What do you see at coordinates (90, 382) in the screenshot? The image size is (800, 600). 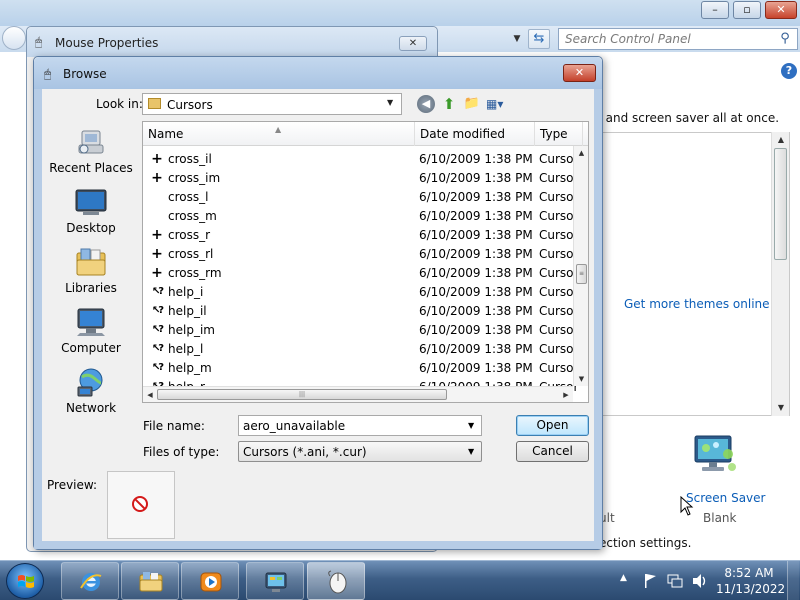 I see `network-icon` at bounding box center [90, 382].